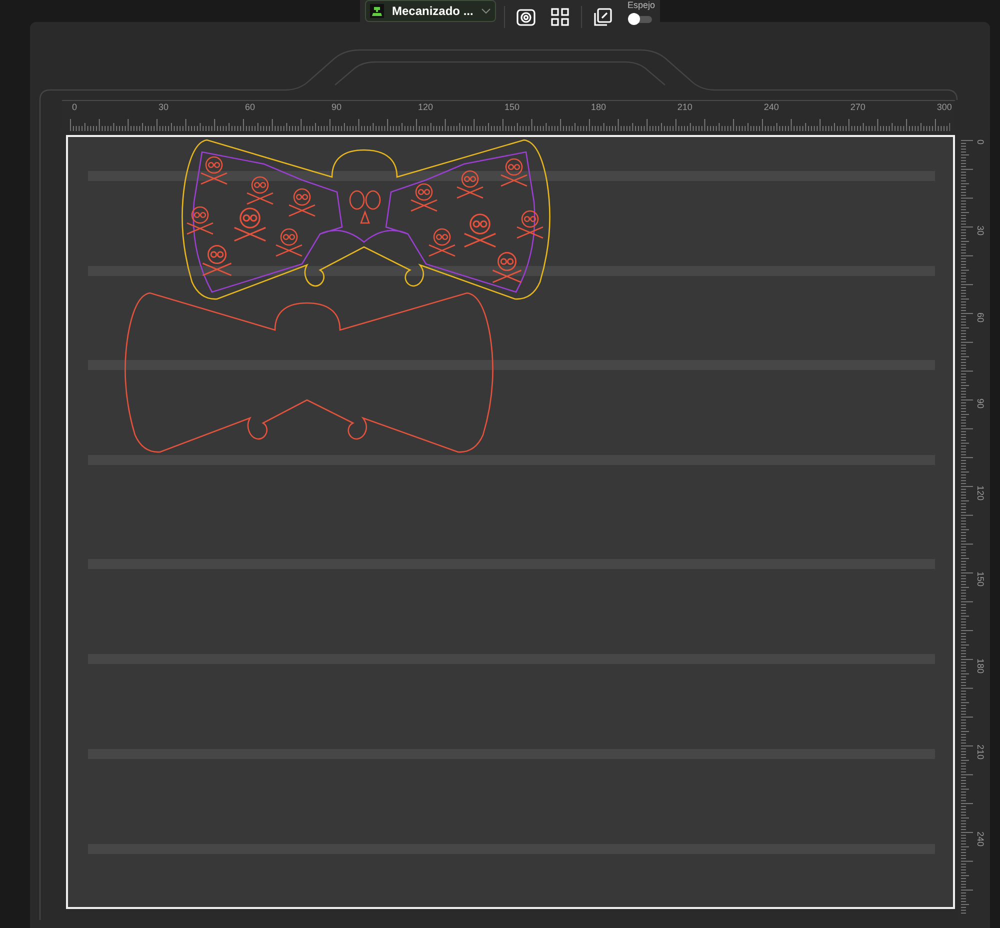 This screenshot has height=928, width=1000. I want to click on camera-icon, so click(526, 16).